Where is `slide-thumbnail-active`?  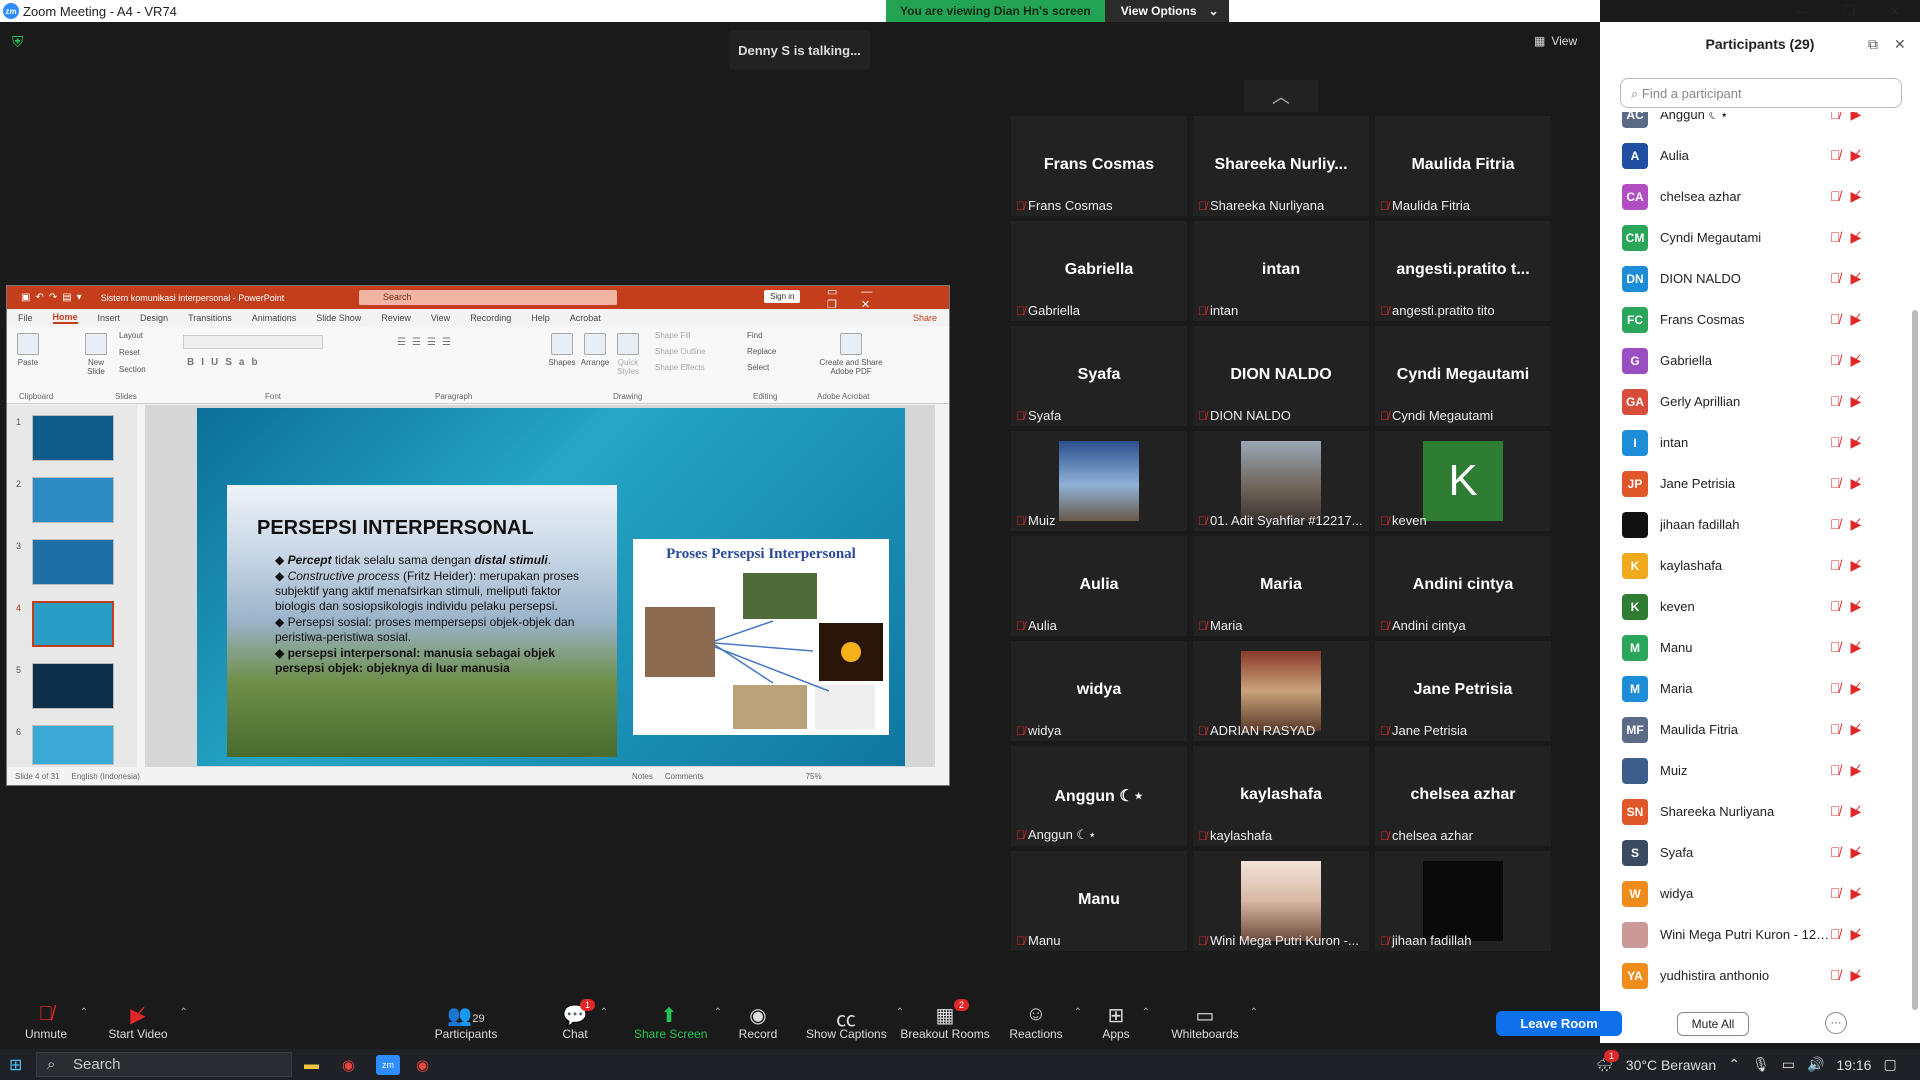
slide-thumbnail-active is located at coordinates (73, 624).